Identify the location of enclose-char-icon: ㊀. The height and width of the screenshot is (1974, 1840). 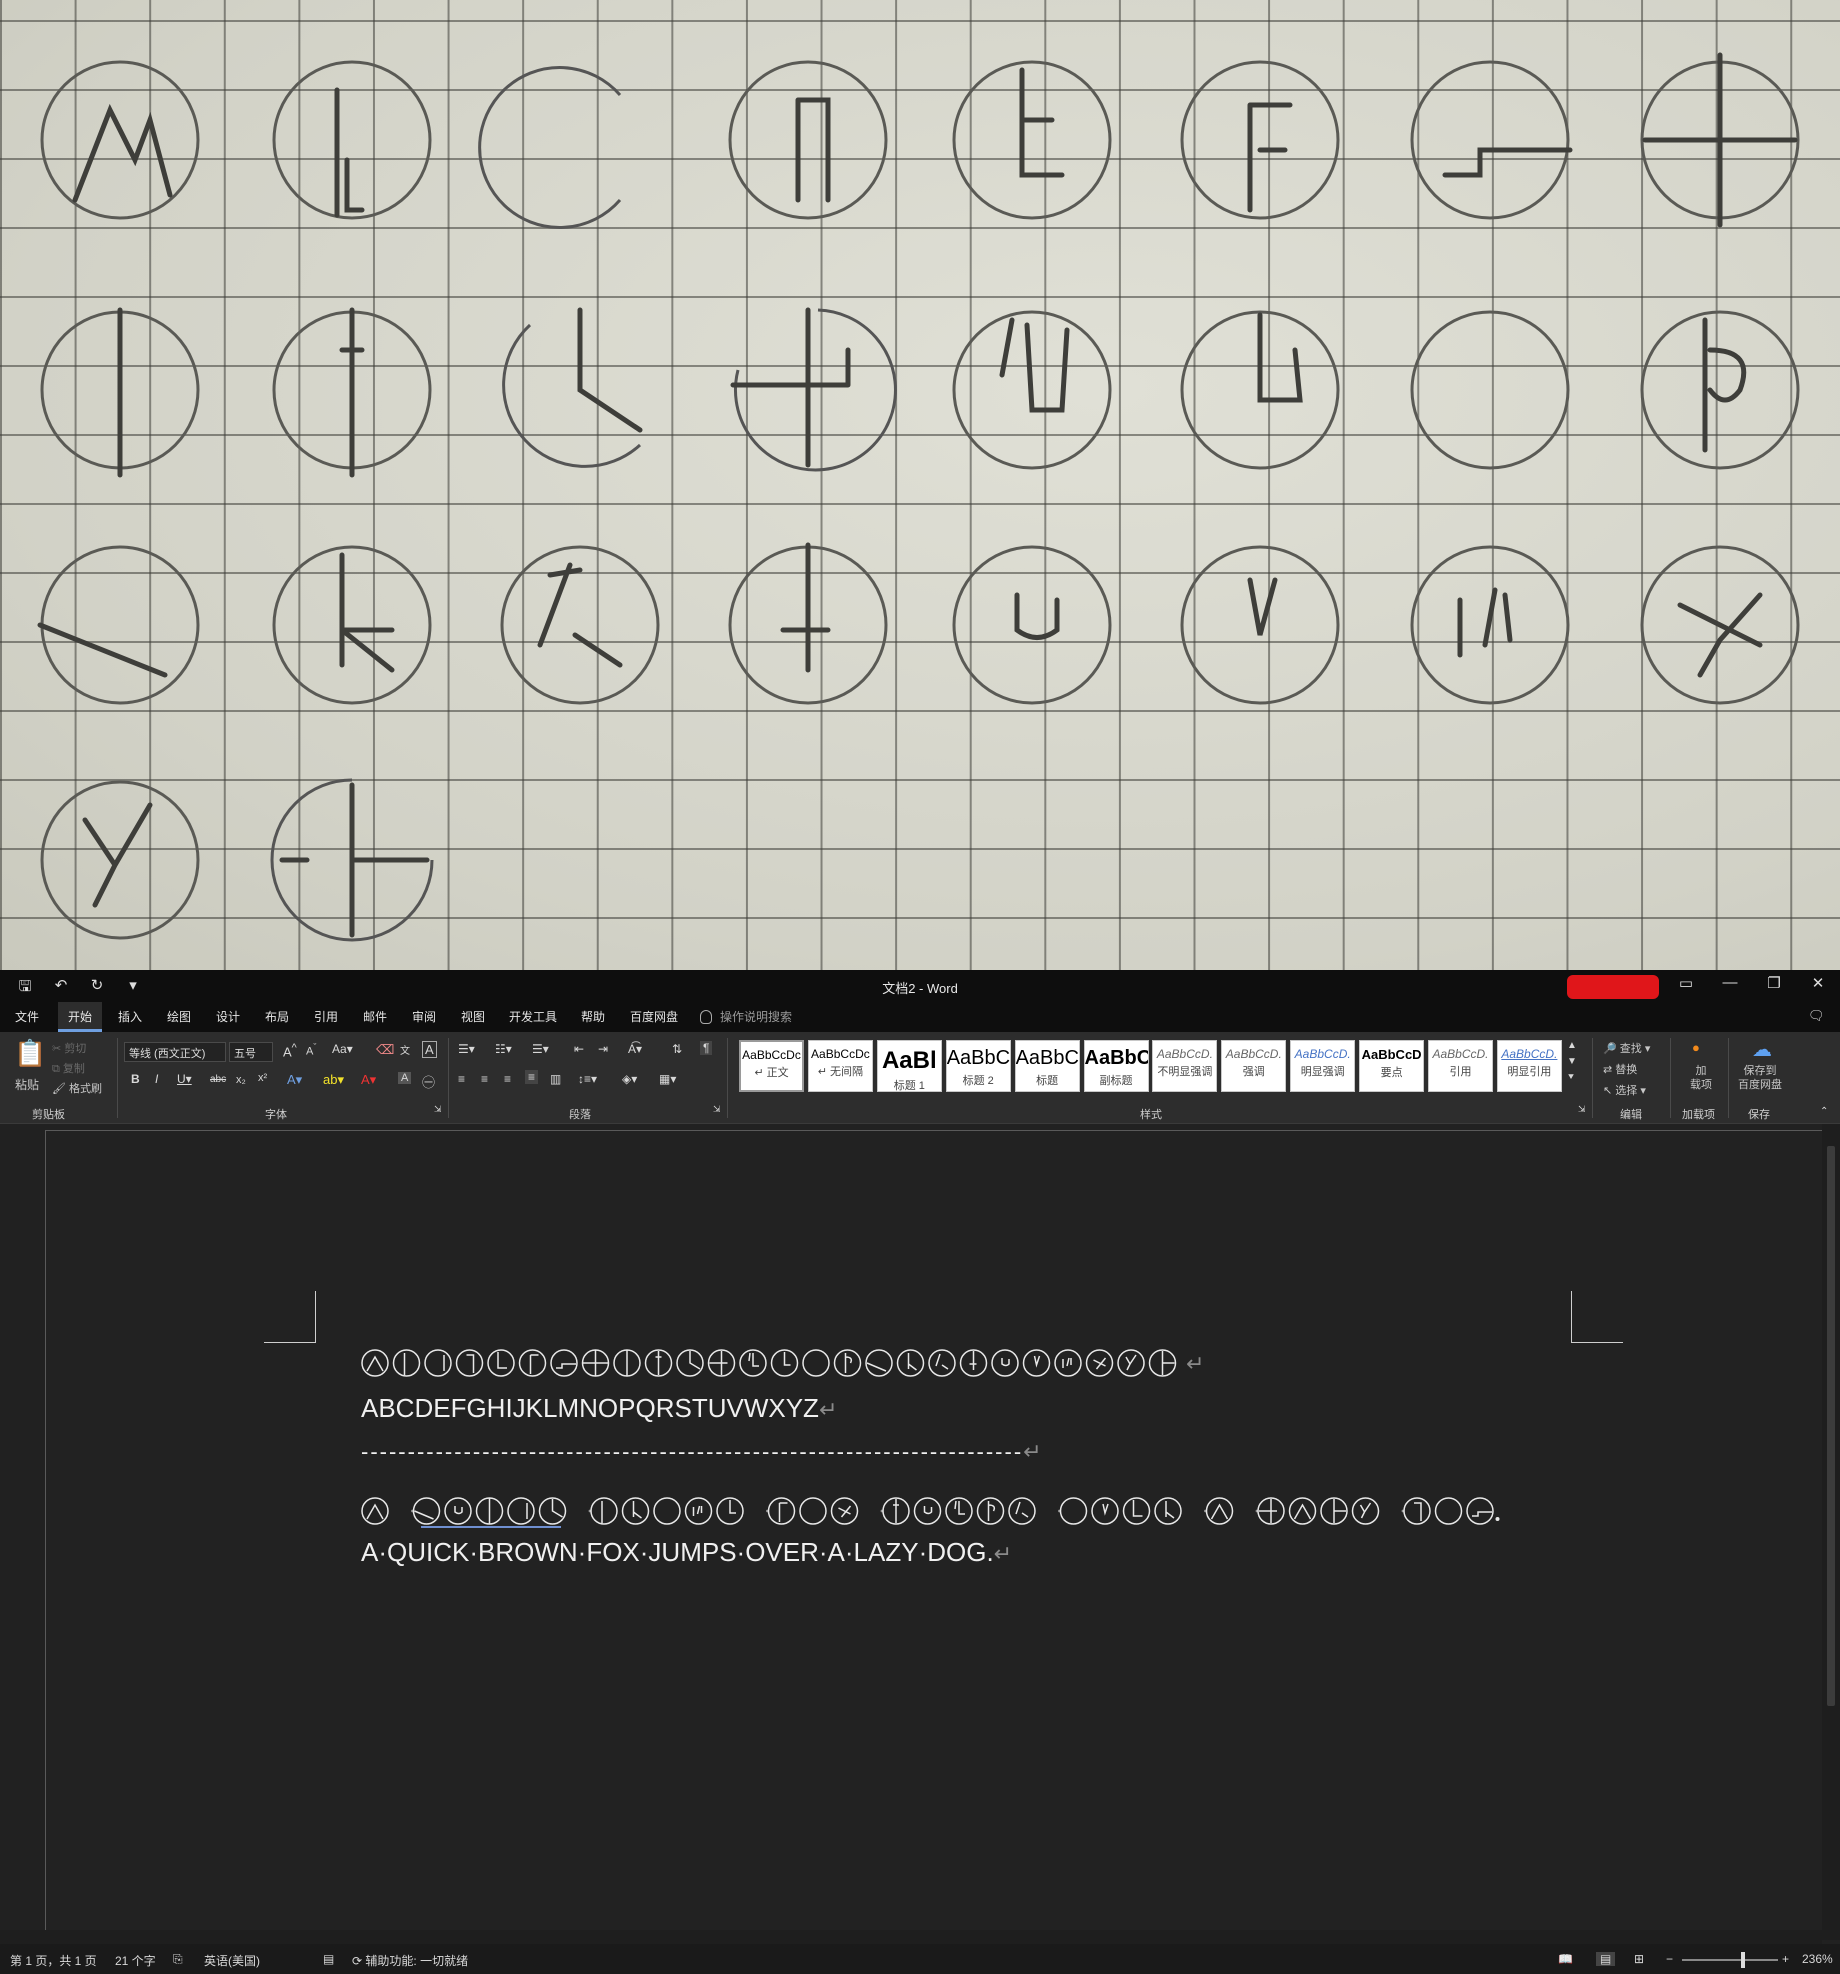
(428, 1081).